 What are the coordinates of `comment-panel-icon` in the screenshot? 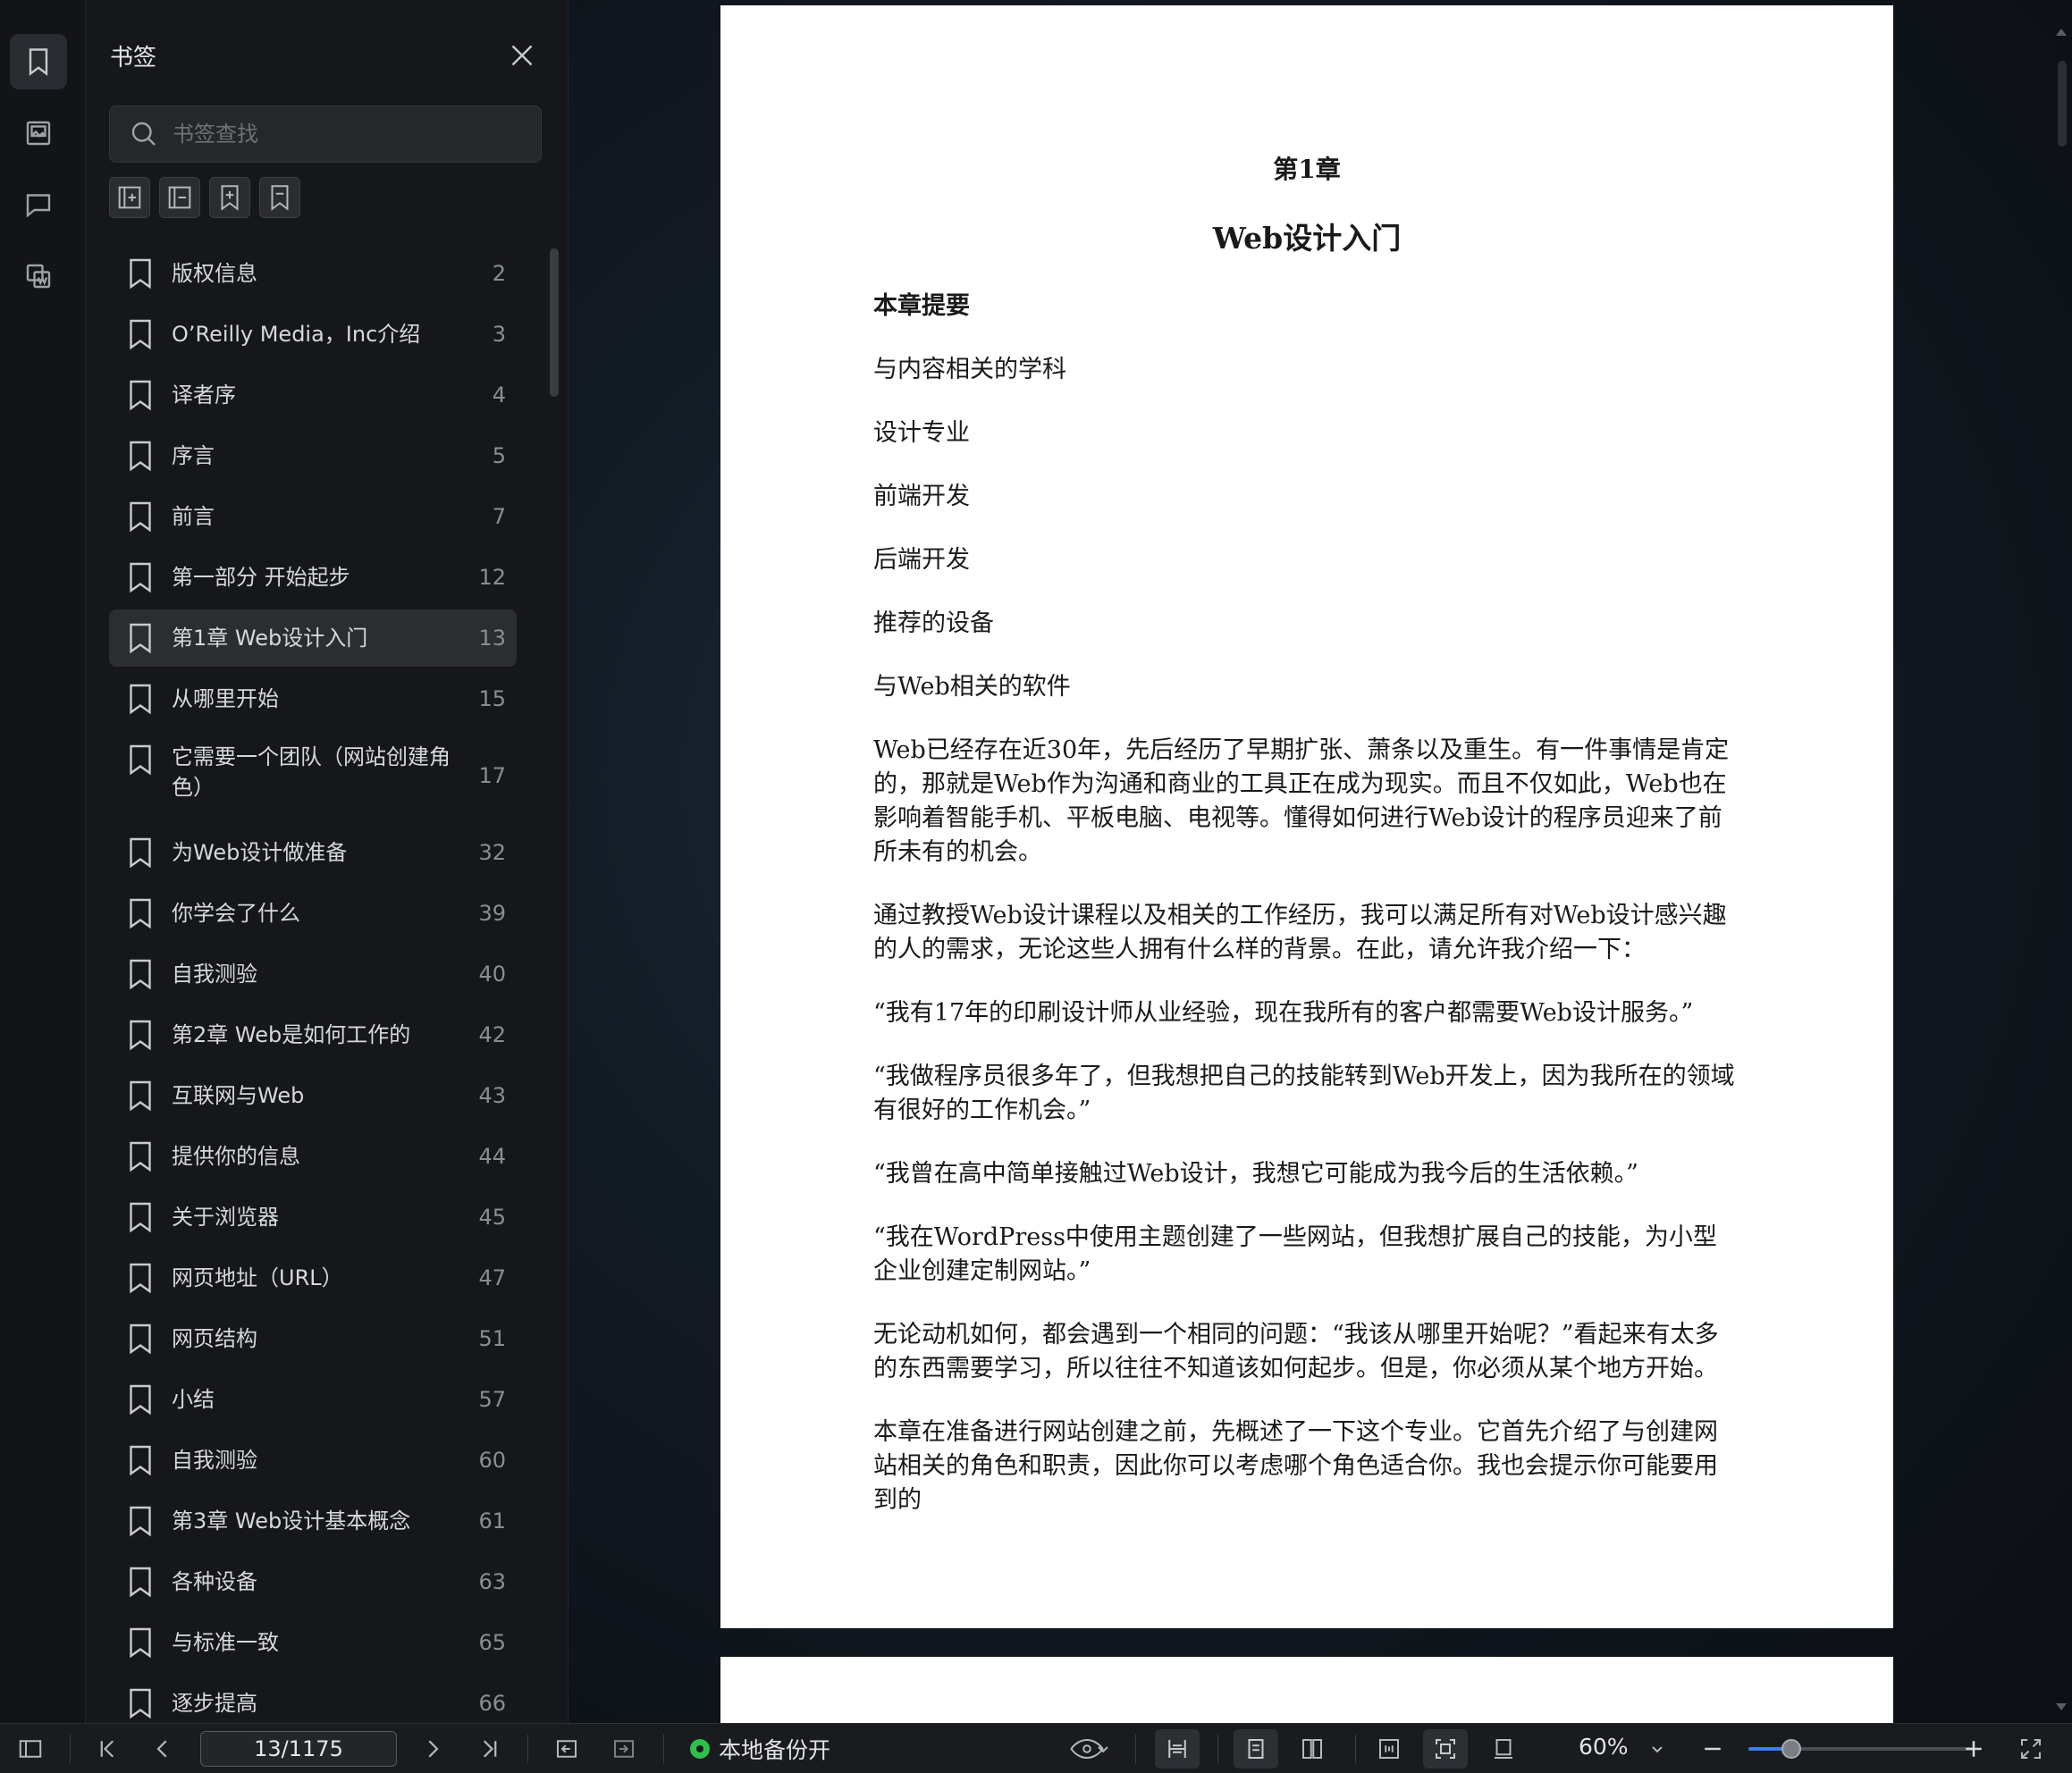 It's located at (39, 204).